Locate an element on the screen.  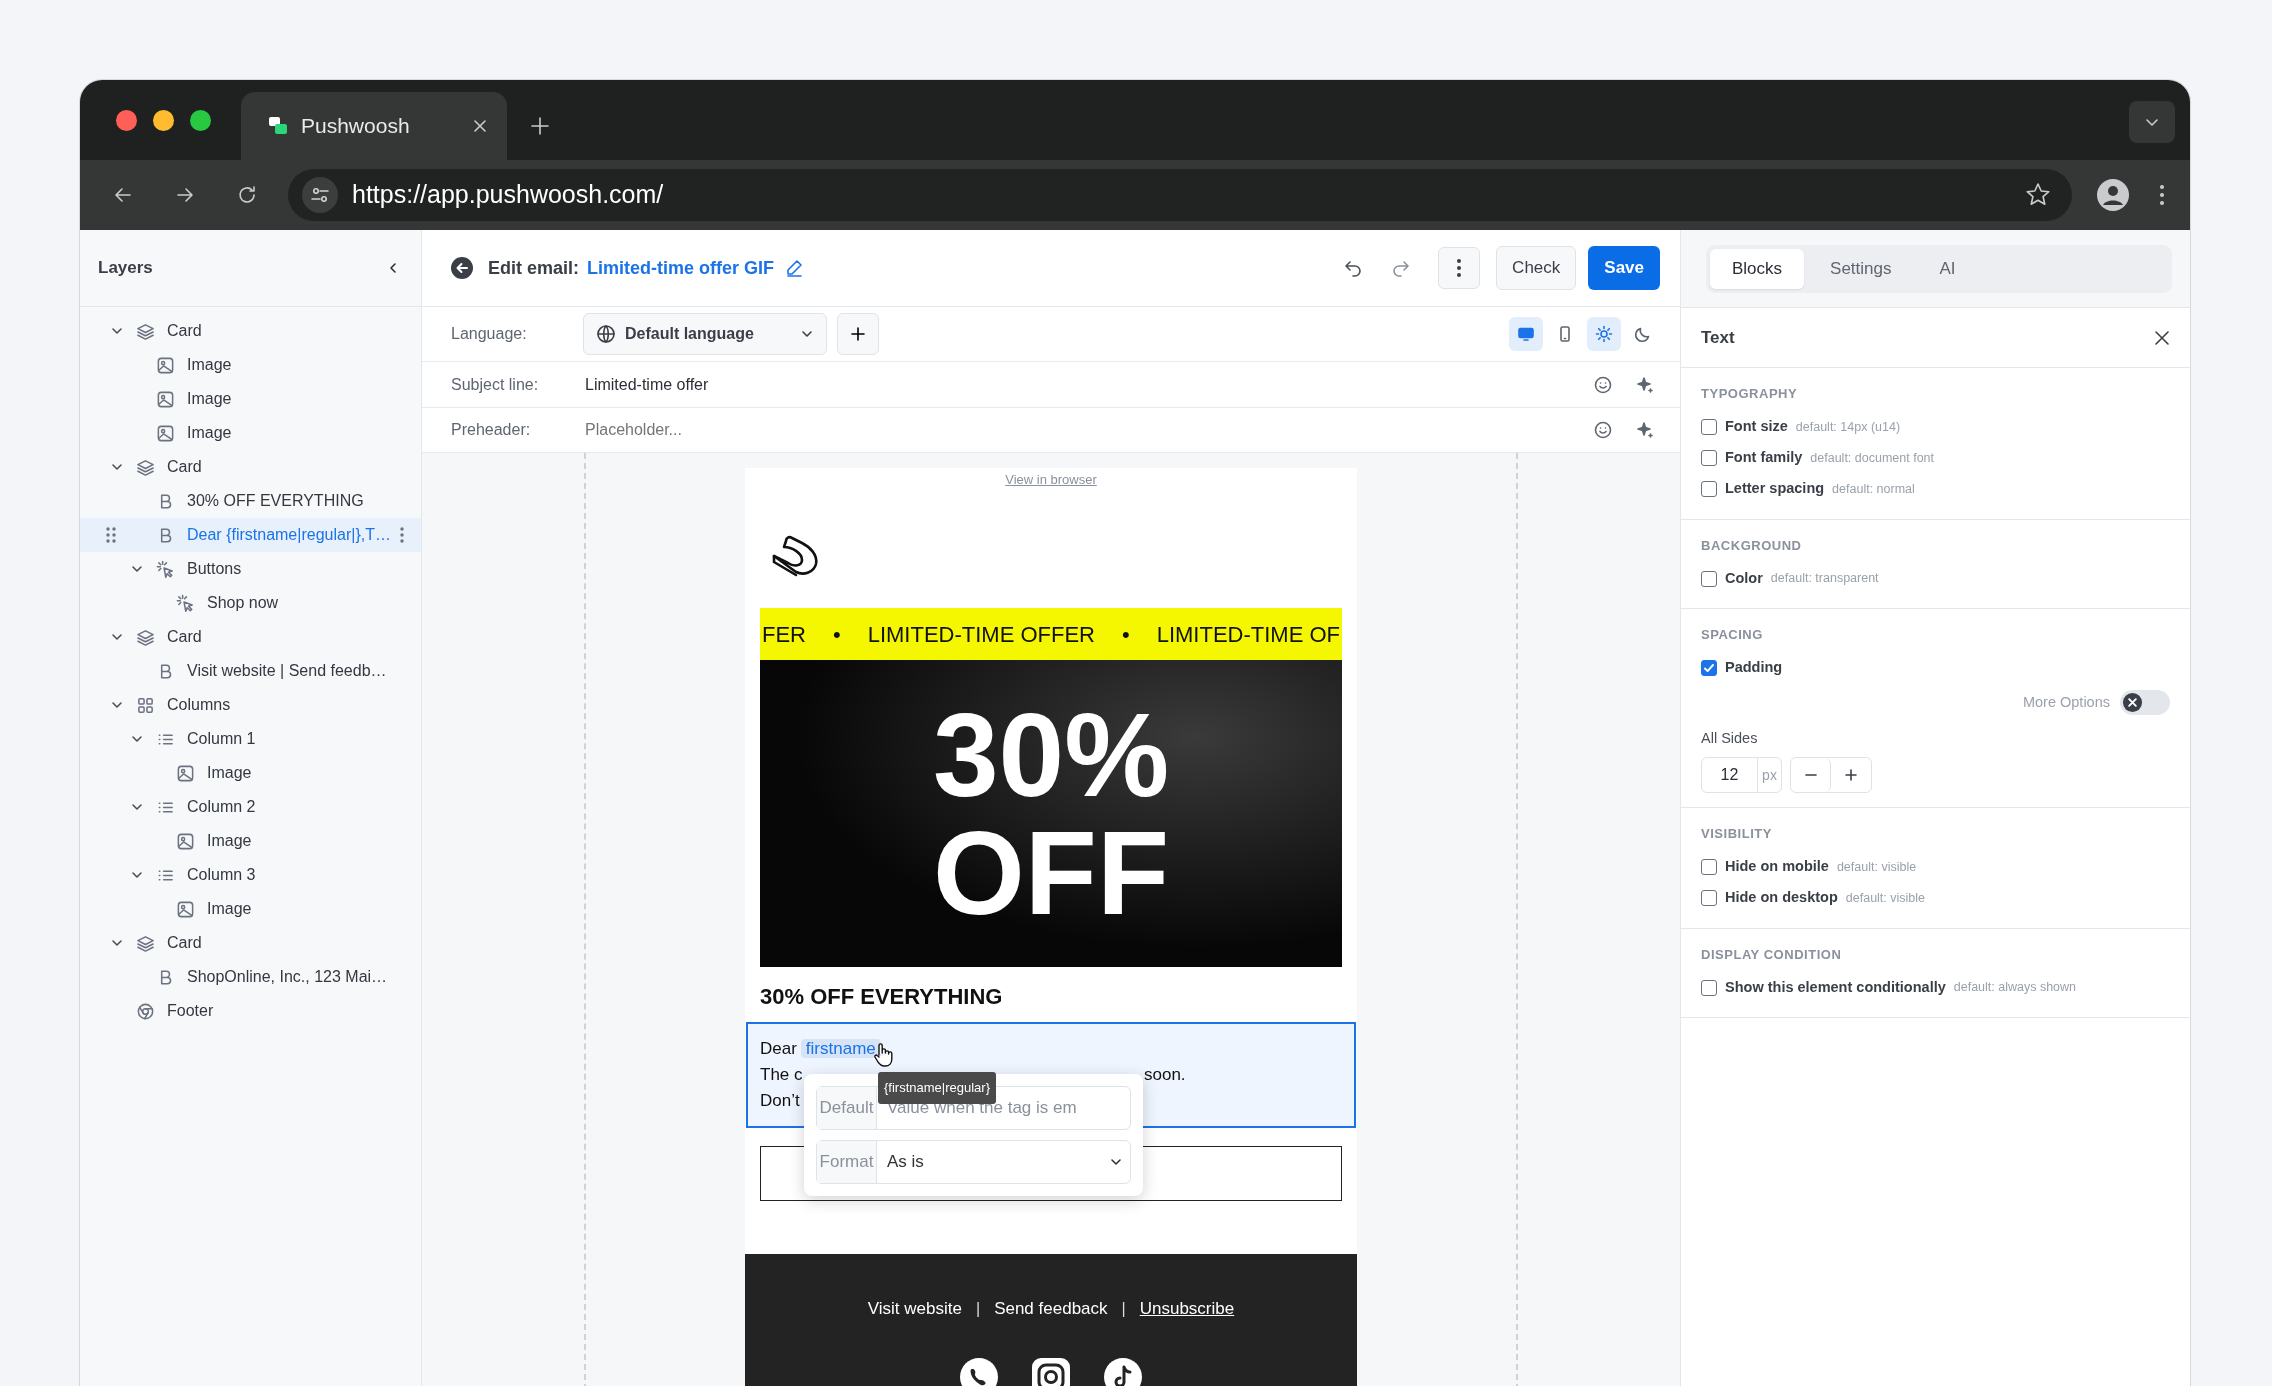
email-title-link: Limited-time offer GIF is located at coordinates (681, 268).